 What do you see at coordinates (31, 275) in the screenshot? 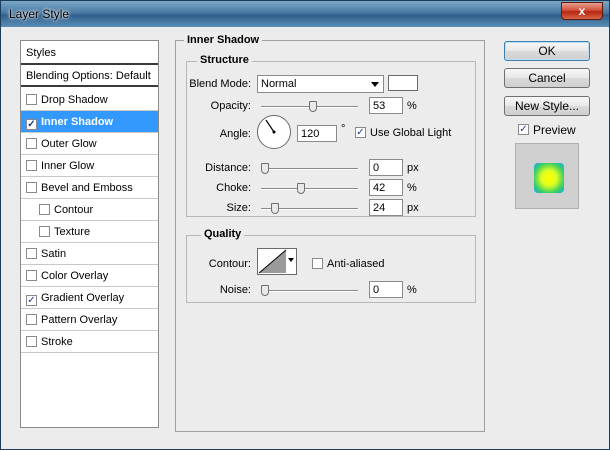
I see `color-overlay-checkbox` at bounding box center [31, 275].